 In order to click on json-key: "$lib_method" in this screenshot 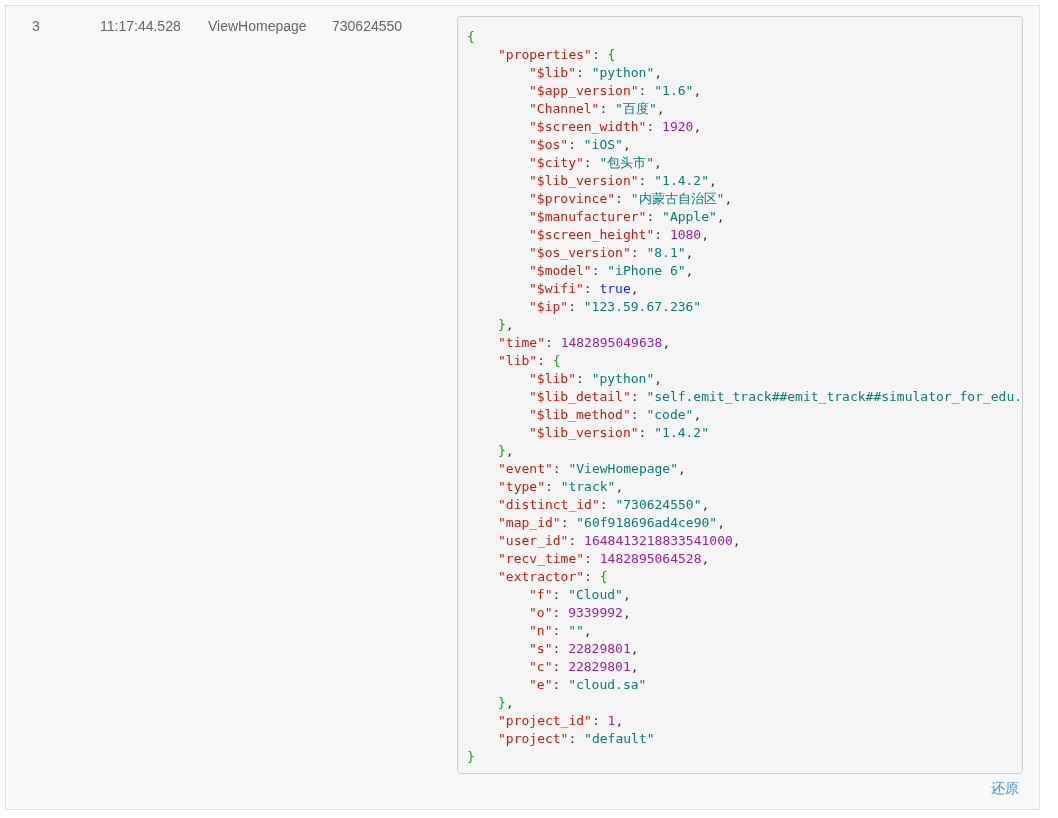, I will do `click(580, 414)`.